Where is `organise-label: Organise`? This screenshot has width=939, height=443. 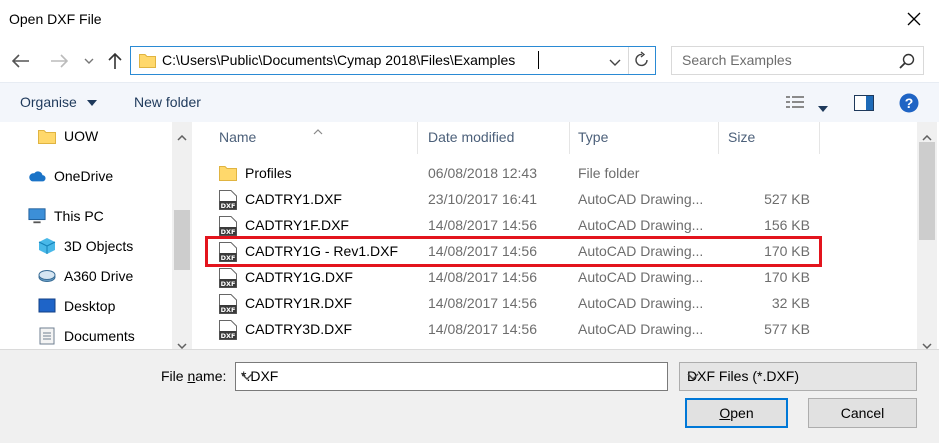
organise-label: Organise is located at coordinates (48, 102).